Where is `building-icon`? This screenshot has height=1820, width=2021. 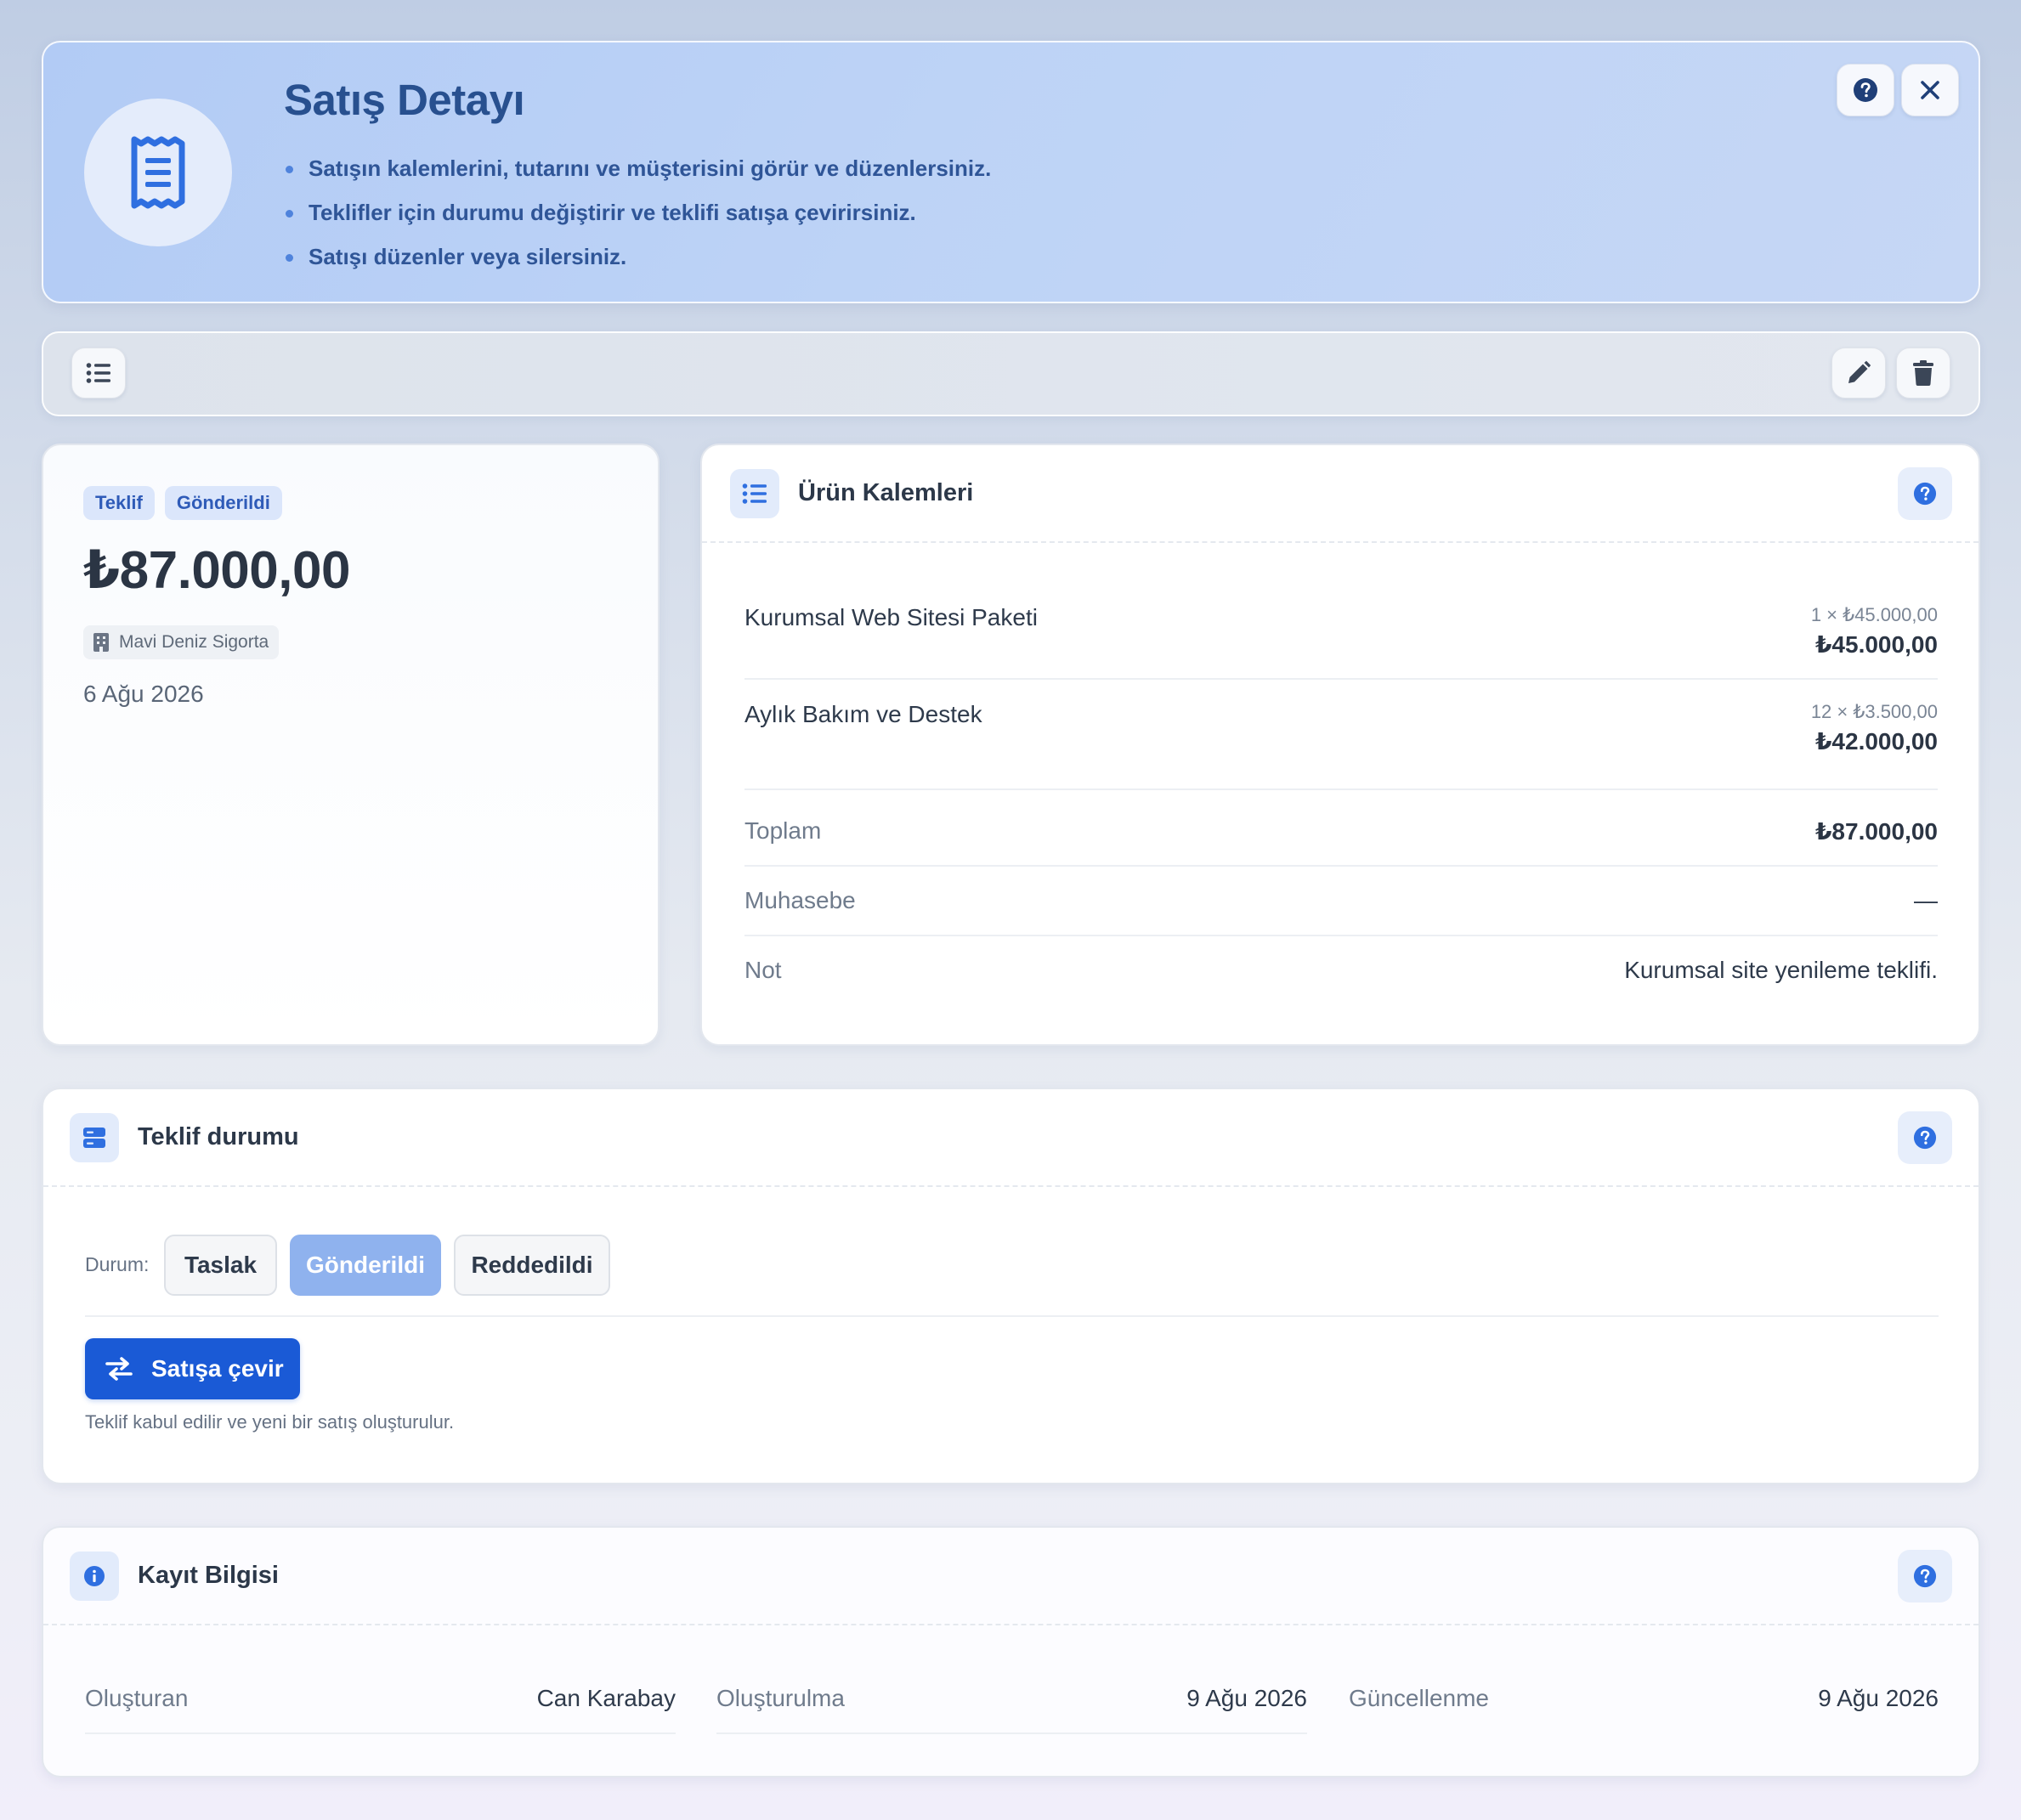
building-icon is located at coordinates (101, 642).